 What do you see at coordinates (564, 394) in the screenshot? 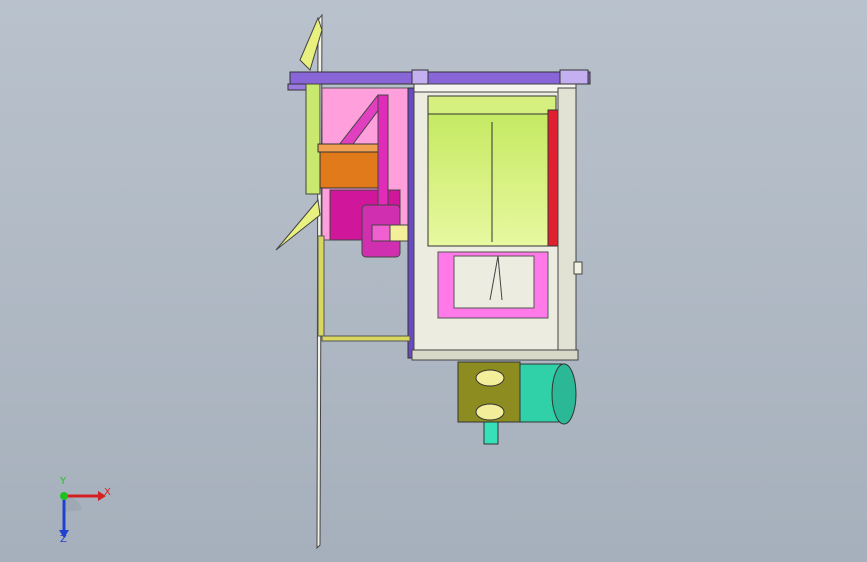
I see `teal-motor-end` at bounding box center [564, 394].